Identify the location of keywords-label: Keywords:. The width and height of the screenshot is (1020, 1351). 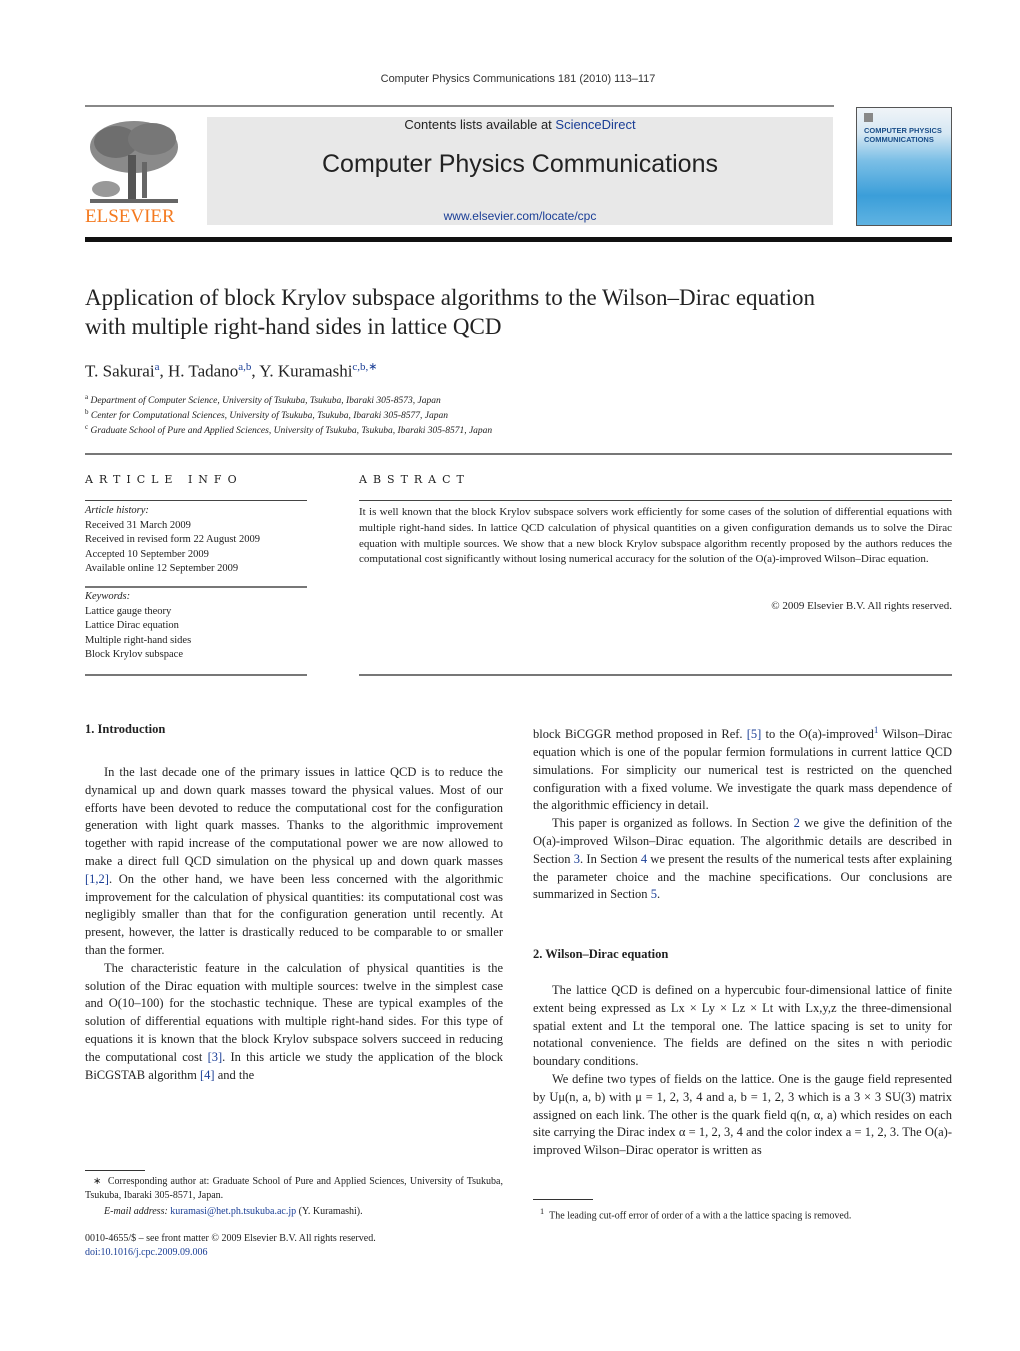
(108, 596).